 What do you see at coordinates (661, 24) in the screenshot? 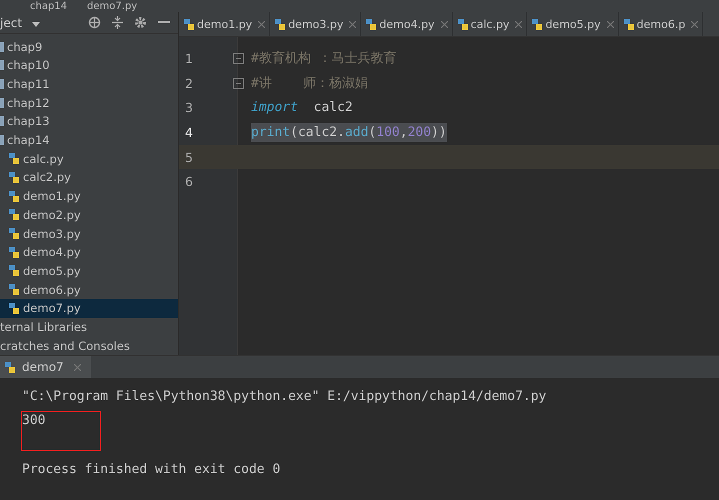
I see `editor-tab: demo6.p` at bounding box center [661, 24].